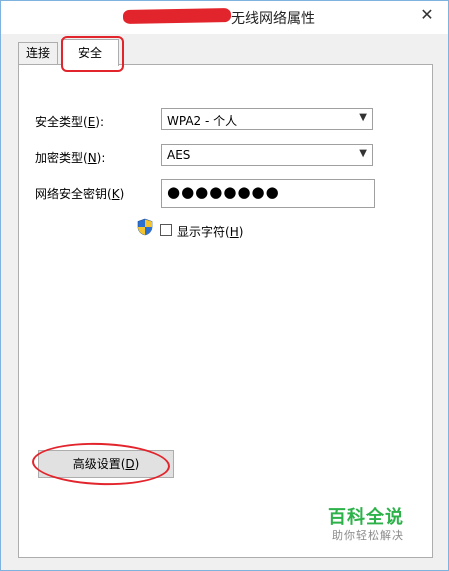 The width and height of the screenshot is (449, 571). Describe the element at coordinates (38, 53) in the screenshot. I see `tab-connection: 连接` at that location.